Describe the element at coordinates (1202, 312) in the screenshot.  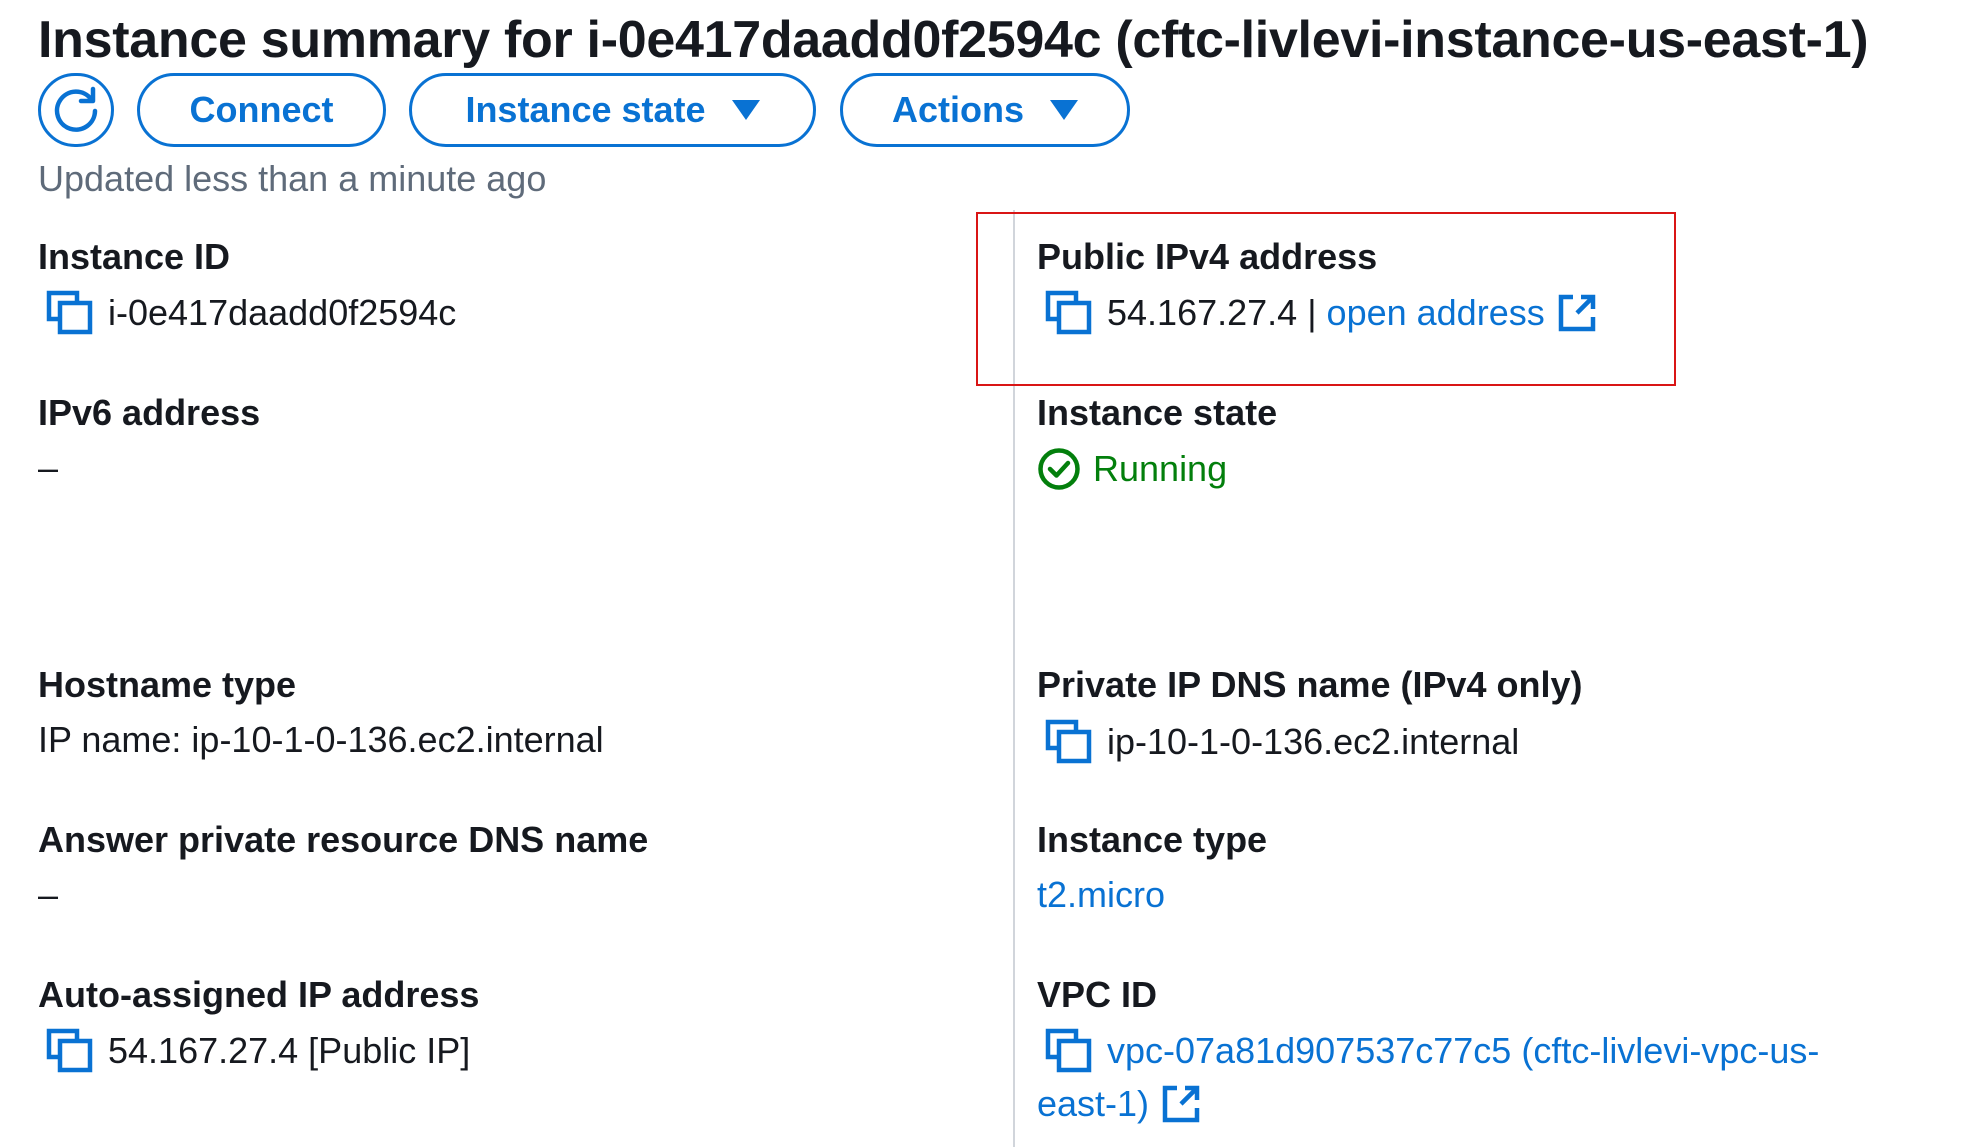
I see `public-ipv4-value: 54.167.27.4` at that location.